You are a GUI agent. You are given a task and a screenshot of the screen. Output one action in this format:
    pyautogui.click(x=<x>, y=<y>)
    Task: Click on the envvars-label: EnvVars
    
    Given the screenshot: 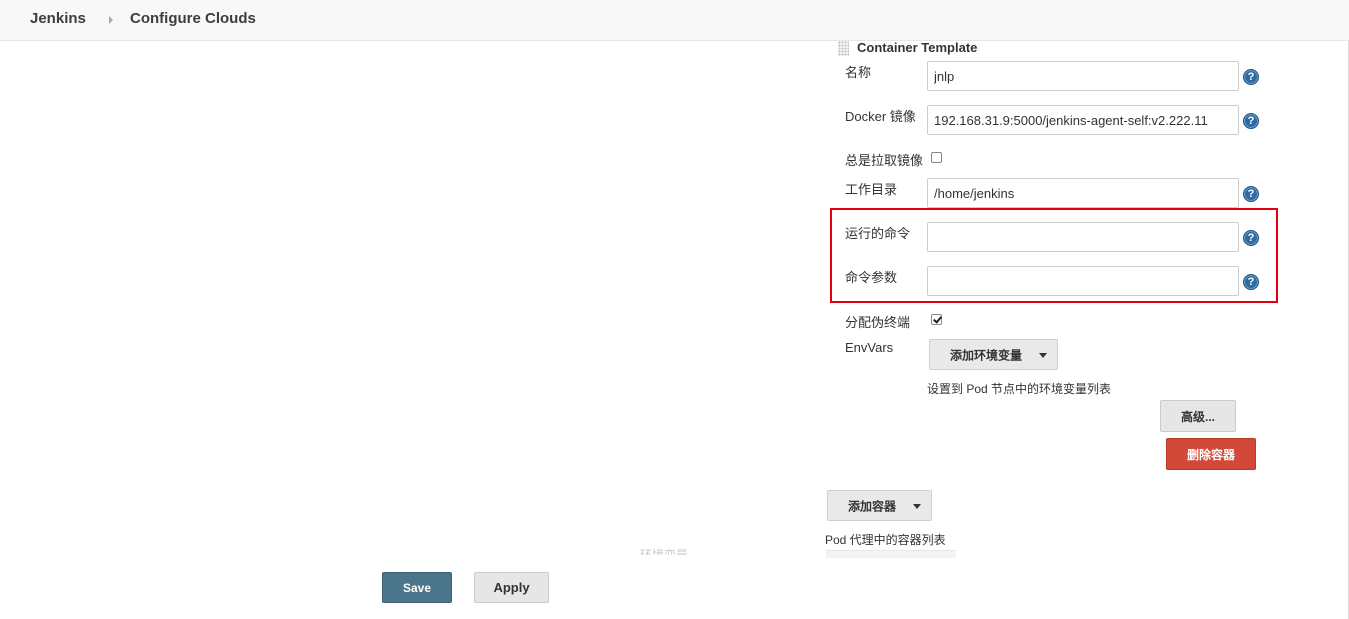 What is the action you would take?
    pyautogui.click(x=869, y=347)
    